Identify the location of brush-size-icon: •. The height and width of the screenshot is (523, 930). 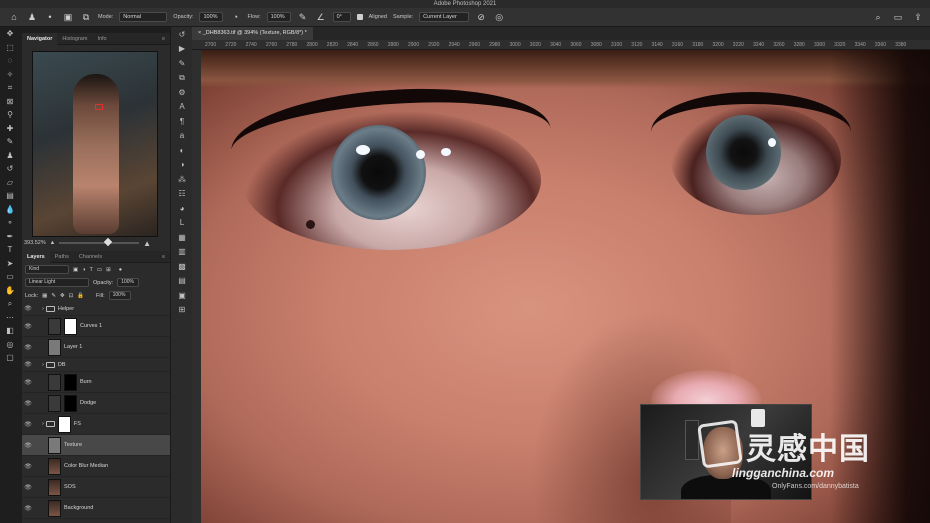
(50, 17).